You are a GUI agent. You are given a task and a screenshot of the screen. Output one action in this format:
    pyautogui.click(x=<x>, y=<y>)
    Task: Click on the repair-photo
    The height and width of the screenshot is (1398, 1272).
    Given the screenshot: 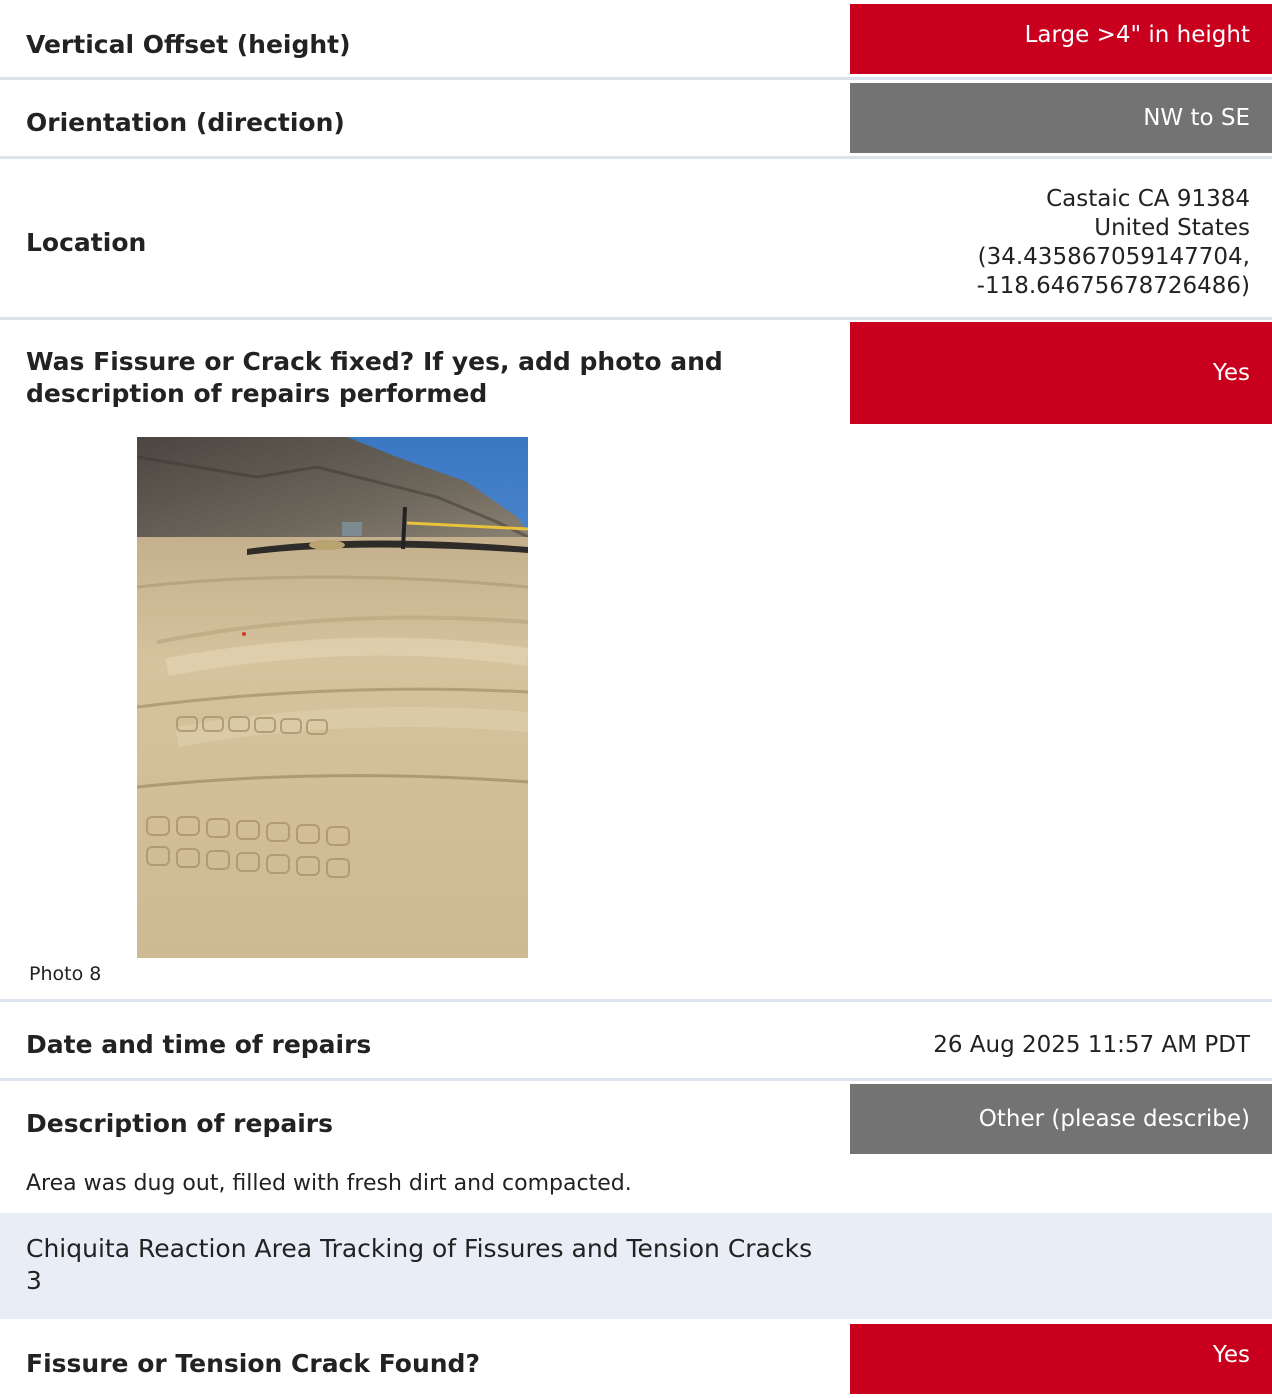 What is the action you would take?
    pyautogui.click(x=332, y=697)
    